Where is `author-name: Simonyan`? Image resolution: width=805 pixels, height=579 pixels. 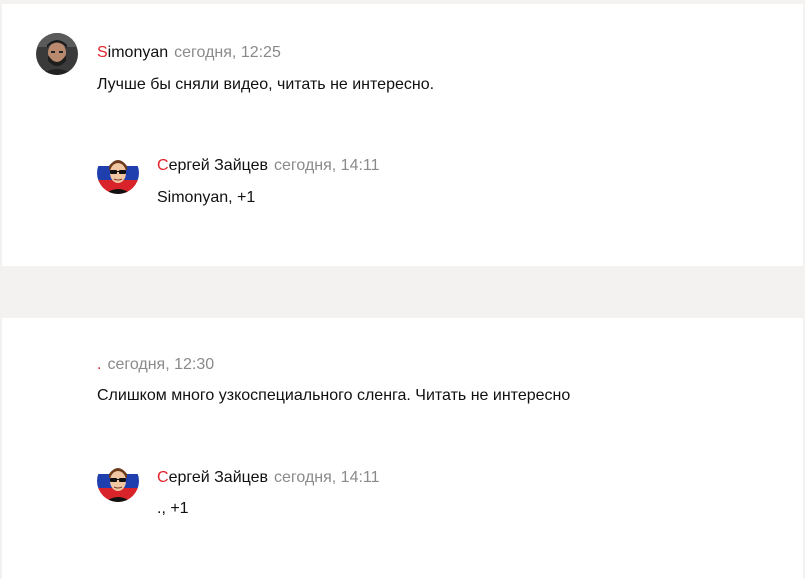 author-name: Simonyan is located at coordinates (132, 52).